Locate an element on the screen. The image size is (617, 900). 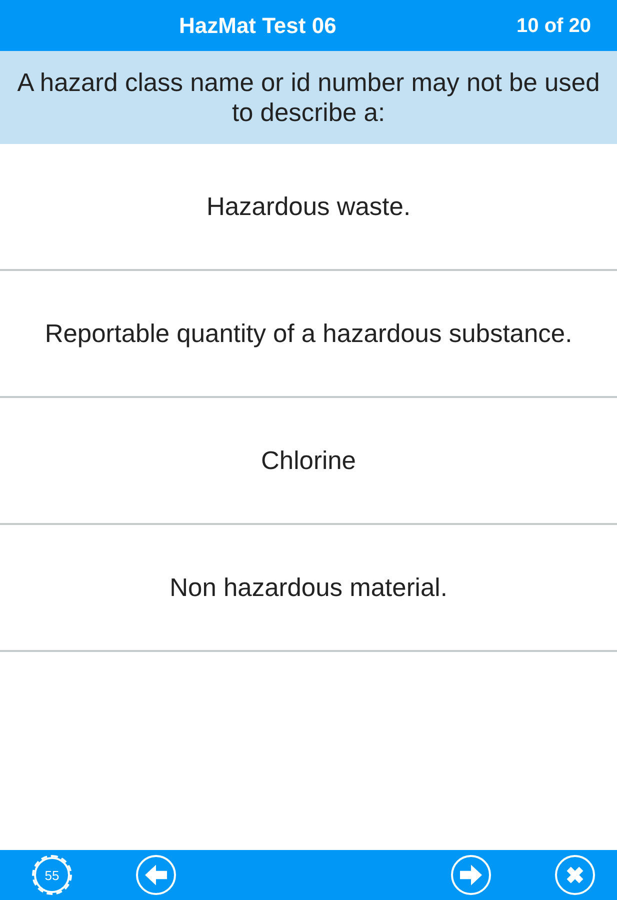
question-counter: 10 of 20 is located at coordinates (553, 26).